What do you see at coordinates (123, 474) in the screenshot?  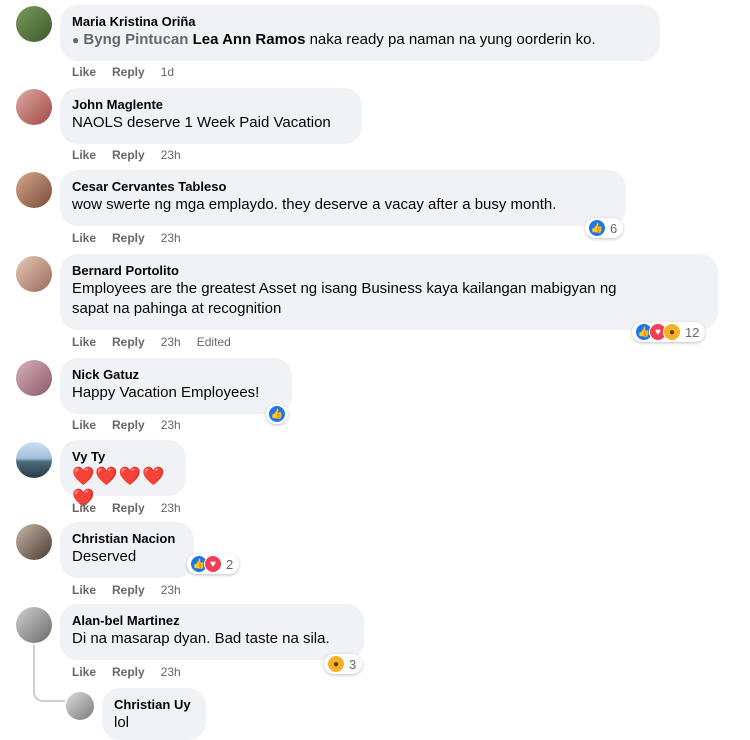 I see `comment-bubble: Vy Ty ❤️❤️❤️❤️❤️` at bounding box center [123, 474].